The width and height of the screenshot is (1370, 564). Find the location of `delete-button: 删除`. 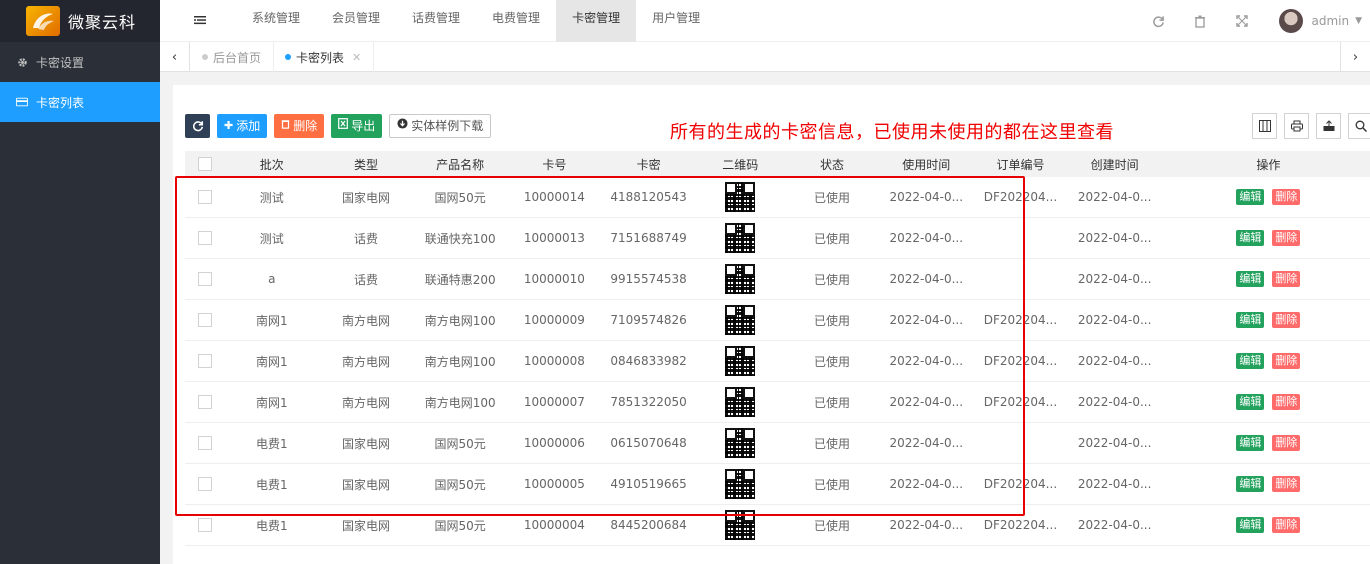

delete-button: 删除 is located at coordinates (299, 126).